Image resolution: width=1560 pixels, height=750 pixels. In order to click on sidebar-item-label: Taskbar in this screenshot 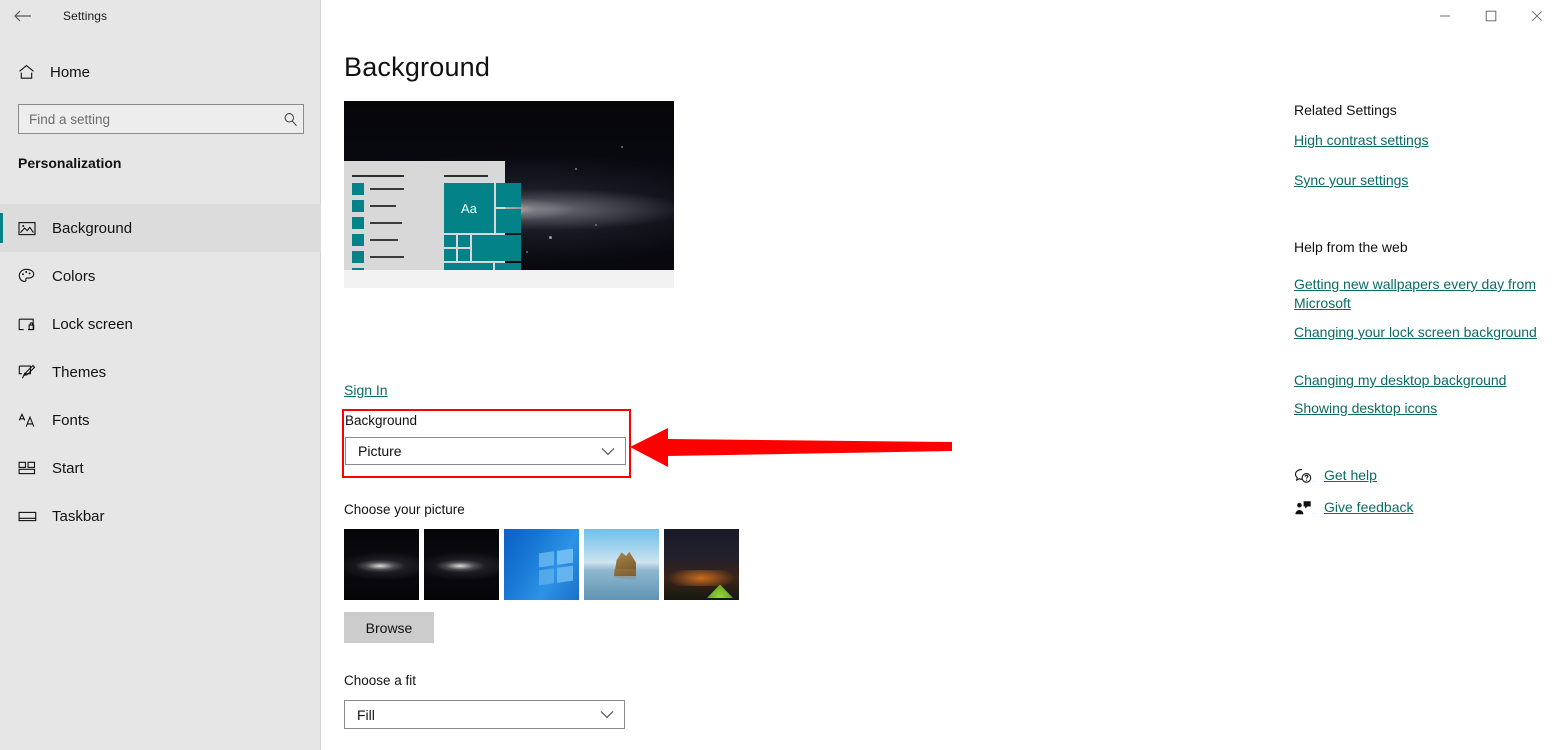, I will do `click(78, 516)`.